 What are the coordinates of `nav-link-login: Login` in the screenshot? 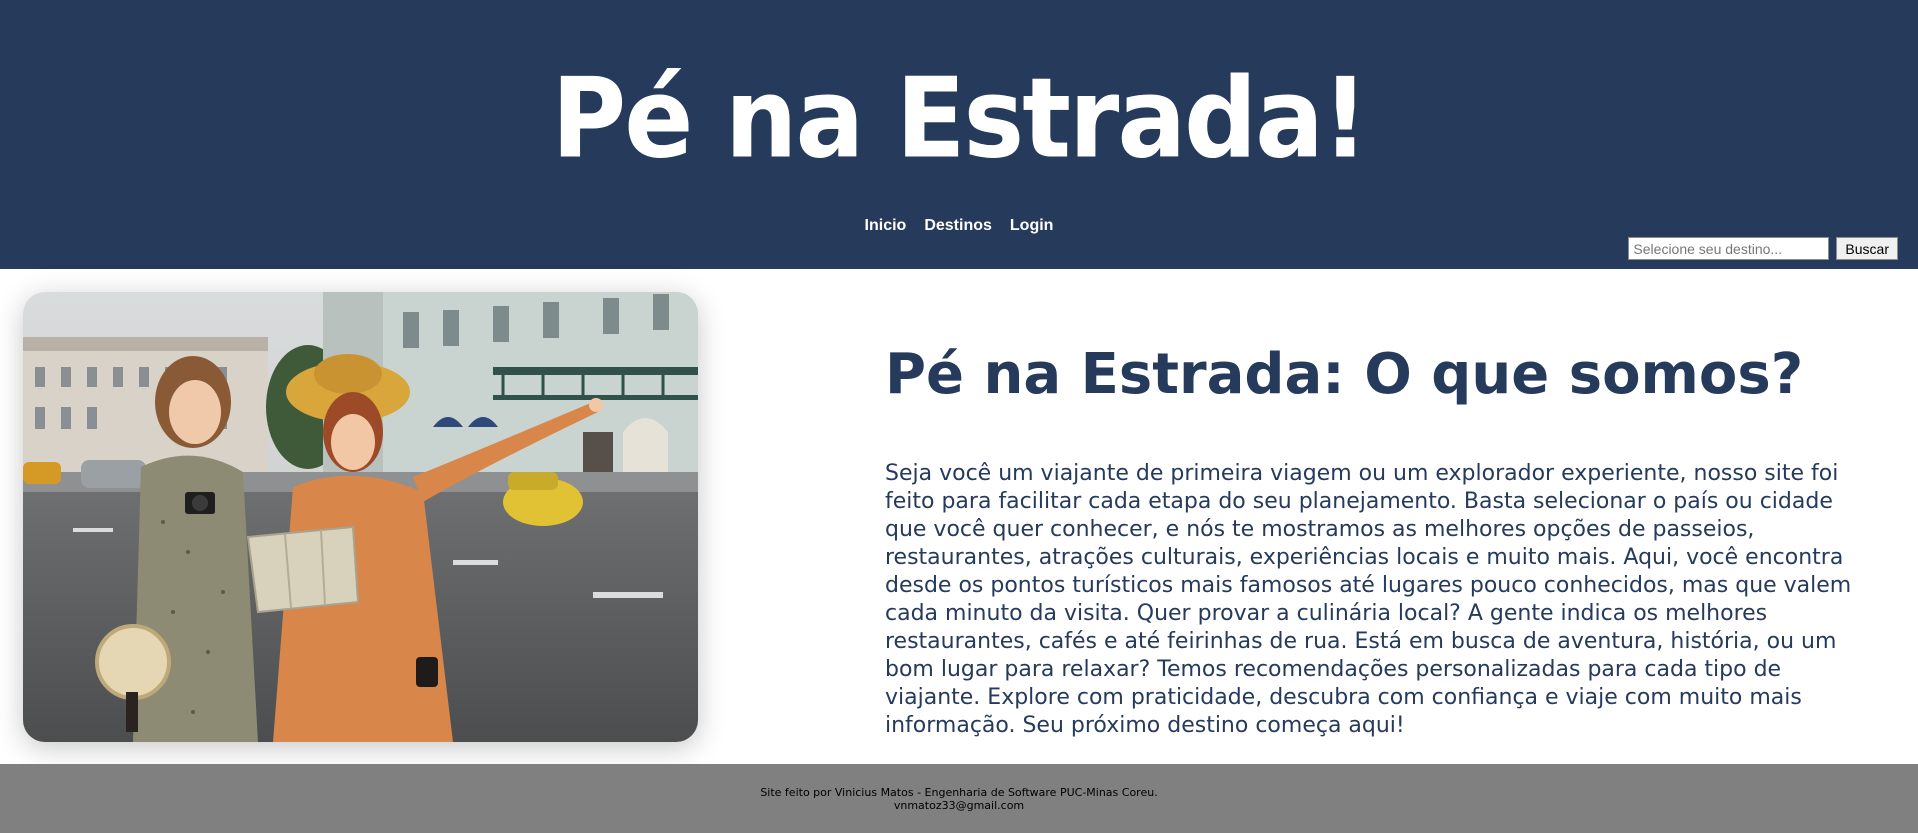 It's located at (1032, 226).